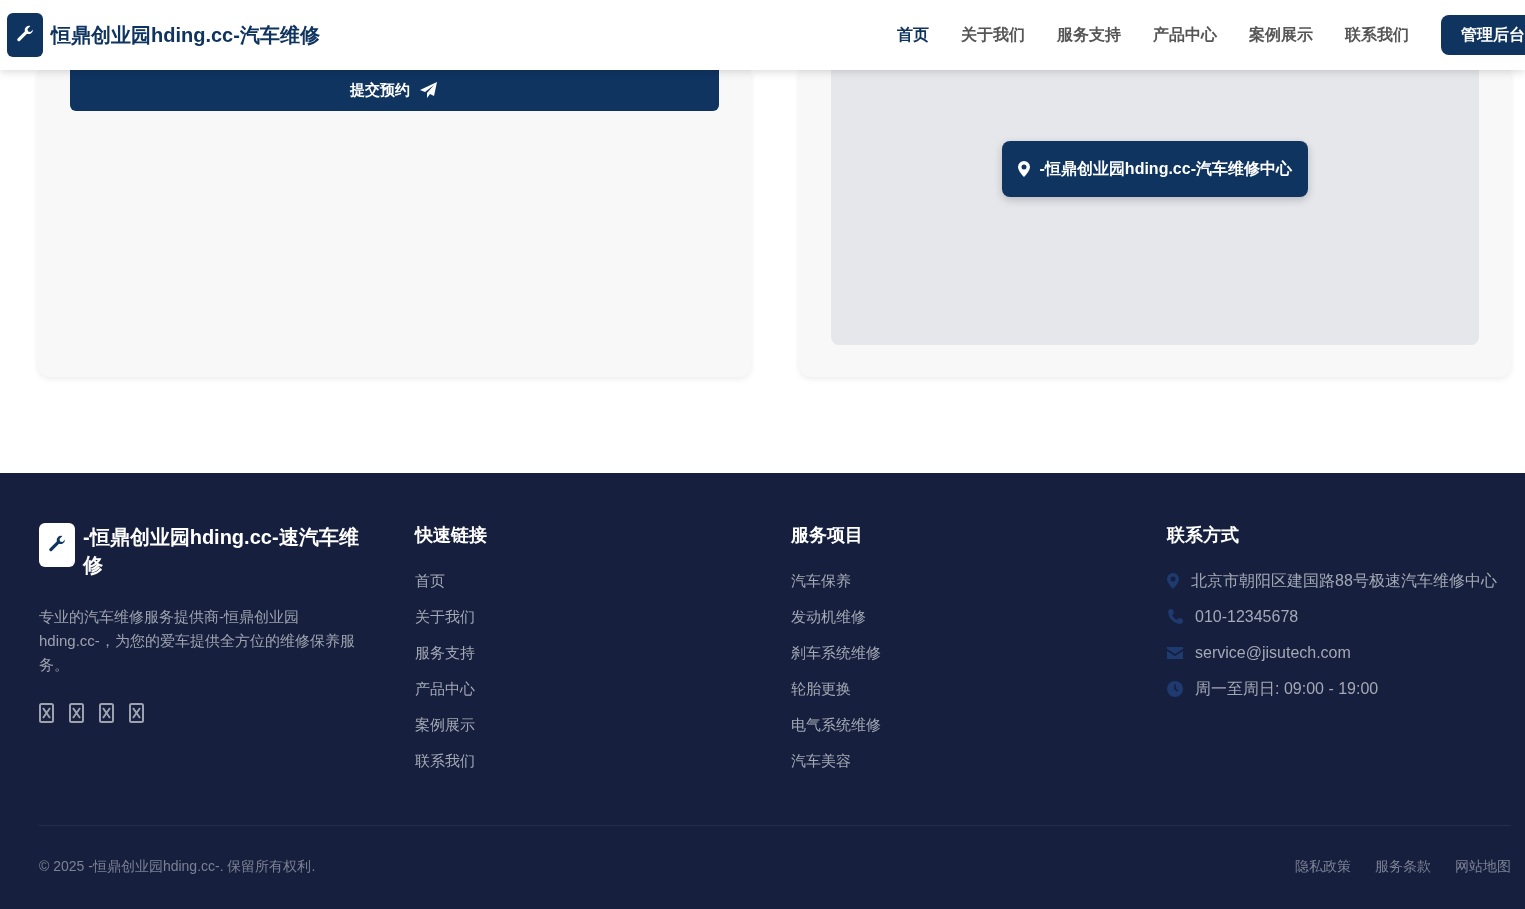  What do you see at coordinates (1154, 169) in the screenshot?
I see `location-label: -恒鼎创业园hding.cc-汽车维修中心` at bounding box center [1154, 169].